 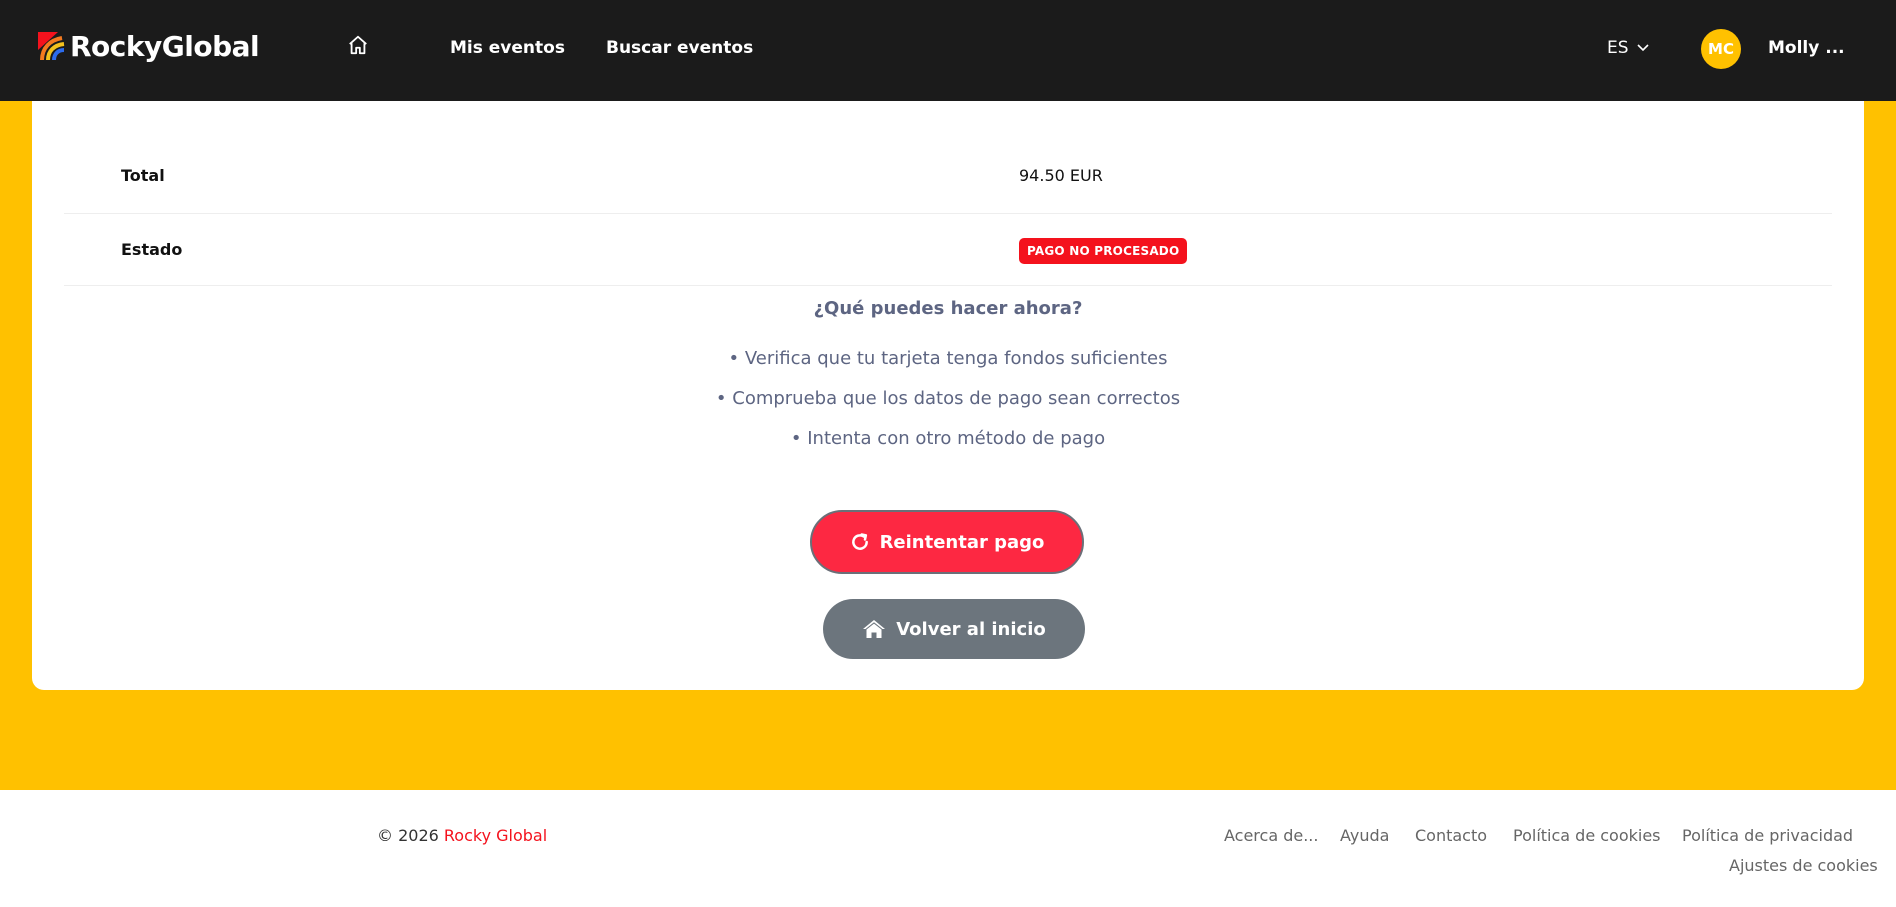 I want to click on retry-payment-label: Reintentar pago, so click(x=962, y=542).